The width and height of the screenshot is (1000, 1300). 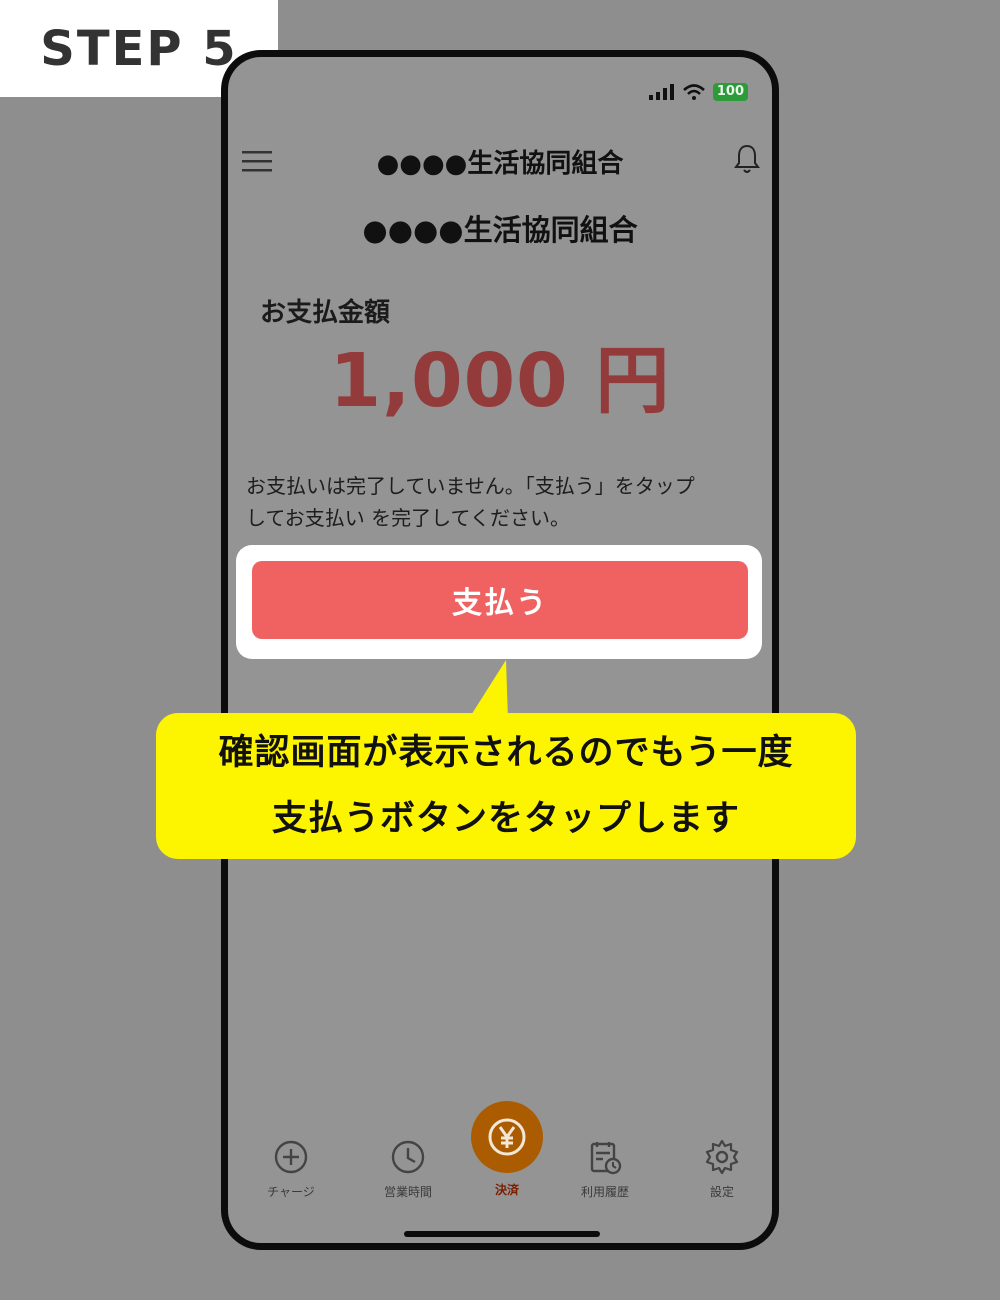 What do you see at coordinates (505, 819) in the screenshot?
I see `callout-line-2: 支払うボタンをタップします` at bounding box center [505, 819].